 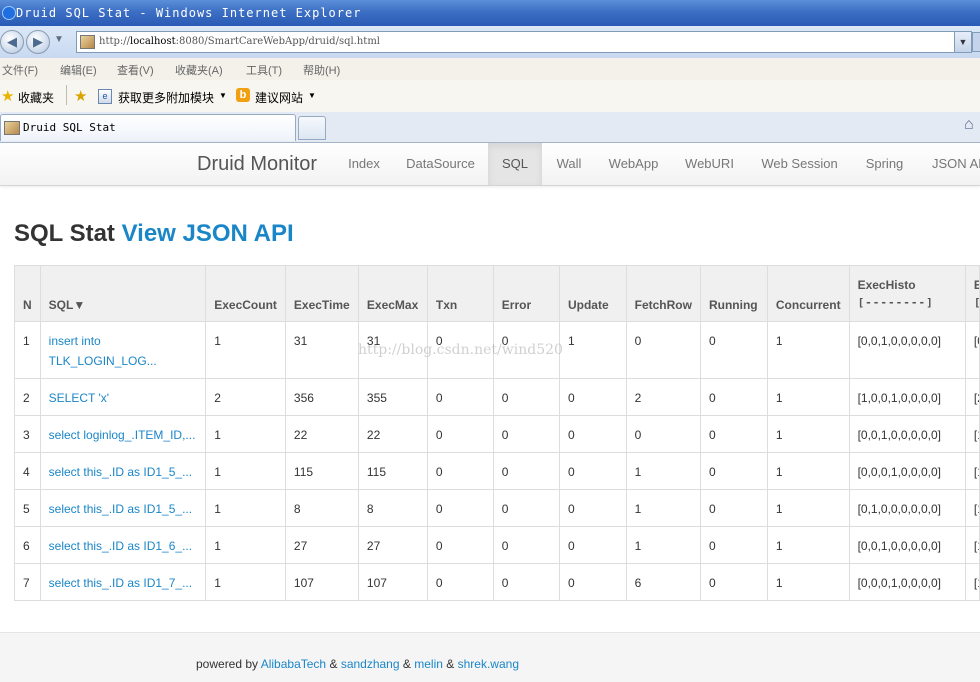 What do you see at coordinates (8, 96) in the screenshot?
I see `favorites-star-icon: ★` at bounding box center [8, 96].